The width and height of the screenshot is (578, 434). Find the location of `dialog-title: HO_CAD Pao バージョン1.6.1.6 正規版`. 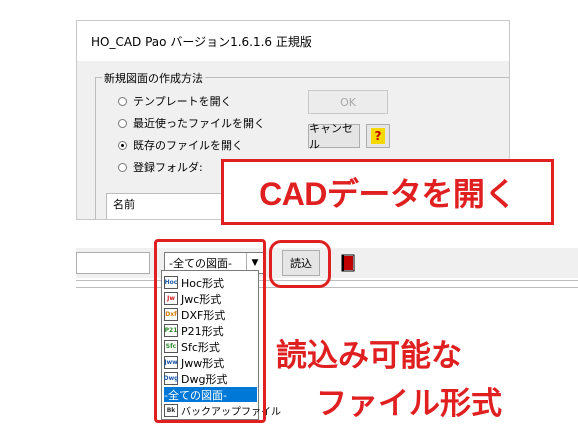

dialog-title: HO_CAD Pao バージョン1.6.1.6 正規版 is located at coordinates (293, 41).